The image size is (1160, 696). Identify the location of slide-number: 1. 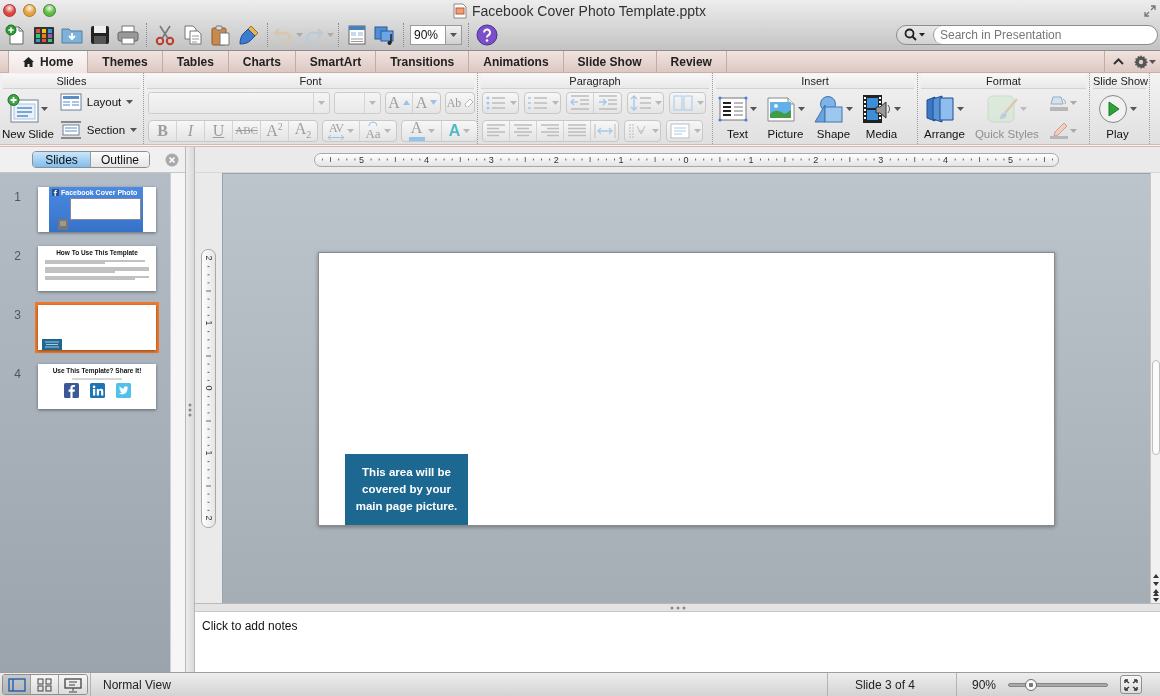
(17, 196).